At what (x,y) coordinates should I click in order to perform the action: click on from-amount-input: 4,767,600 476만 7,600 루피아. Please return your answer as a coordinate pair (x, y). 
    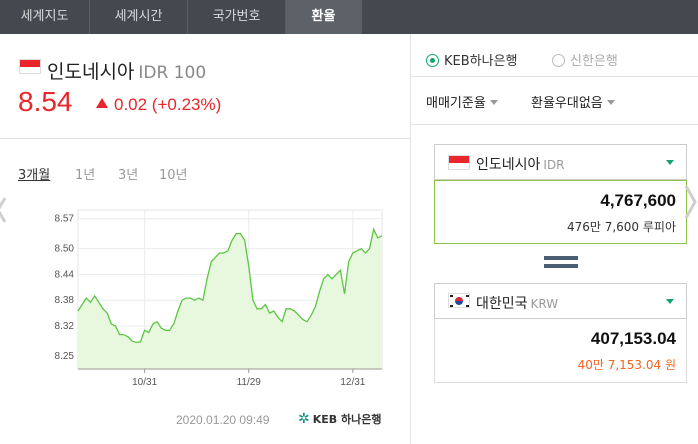
    Looking at the image, I should click on (560, 212).